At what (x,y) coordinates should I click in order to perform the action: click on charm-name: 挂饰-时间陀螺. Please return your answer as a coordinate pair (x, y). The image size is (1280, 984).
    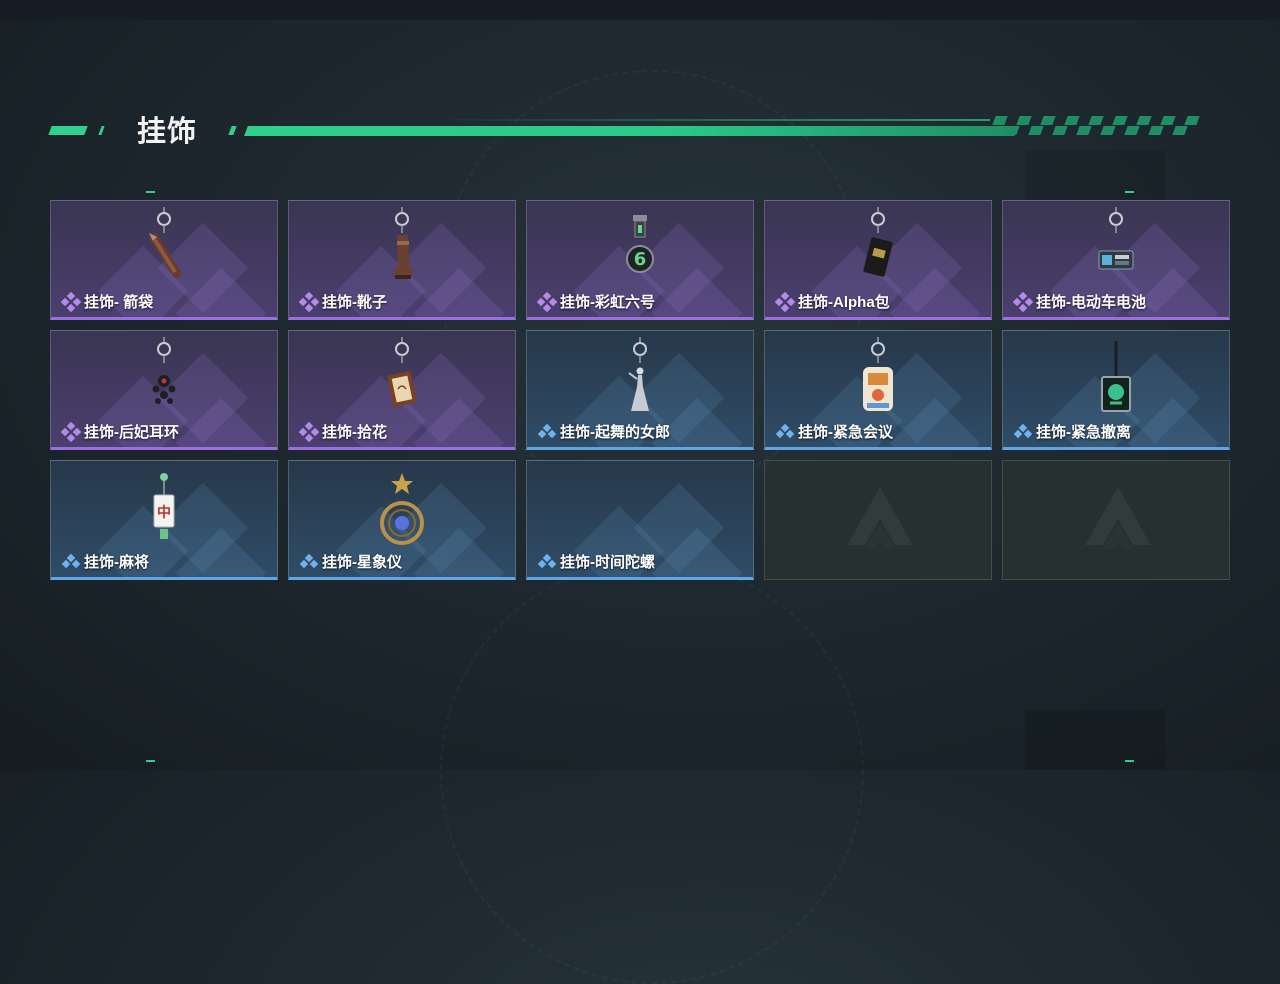
    Looking at the image, I should click on (607, 562).